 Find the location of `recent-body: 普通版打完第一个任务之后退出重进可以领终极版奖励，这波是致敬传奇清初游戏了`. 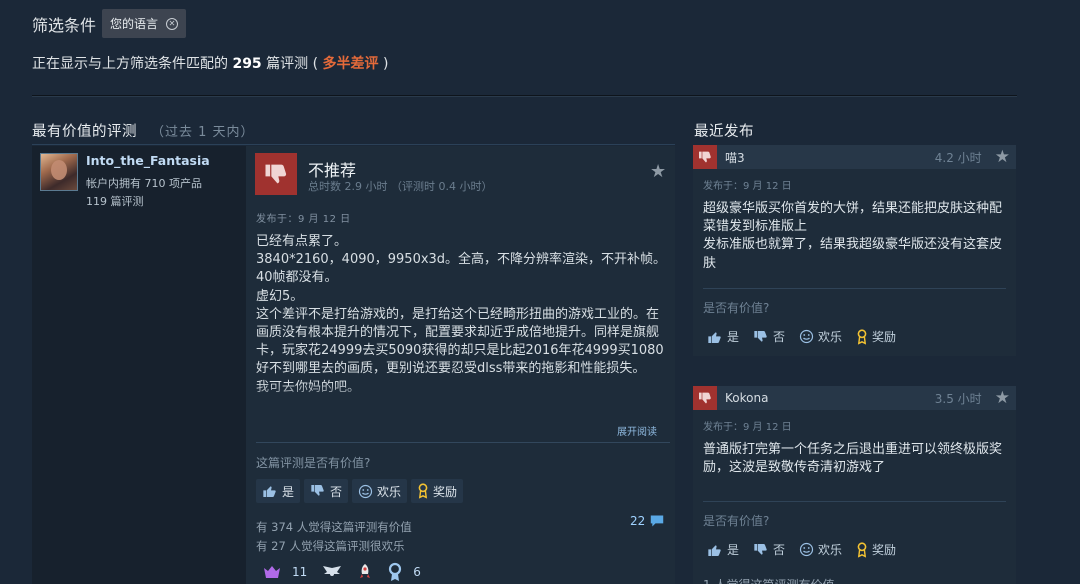

recent-body: 普通版打完第一个任务之后退出重进可以领终极版奖励，这波是致敬传奇清初游戏了 is located at coordinates (853, 459).